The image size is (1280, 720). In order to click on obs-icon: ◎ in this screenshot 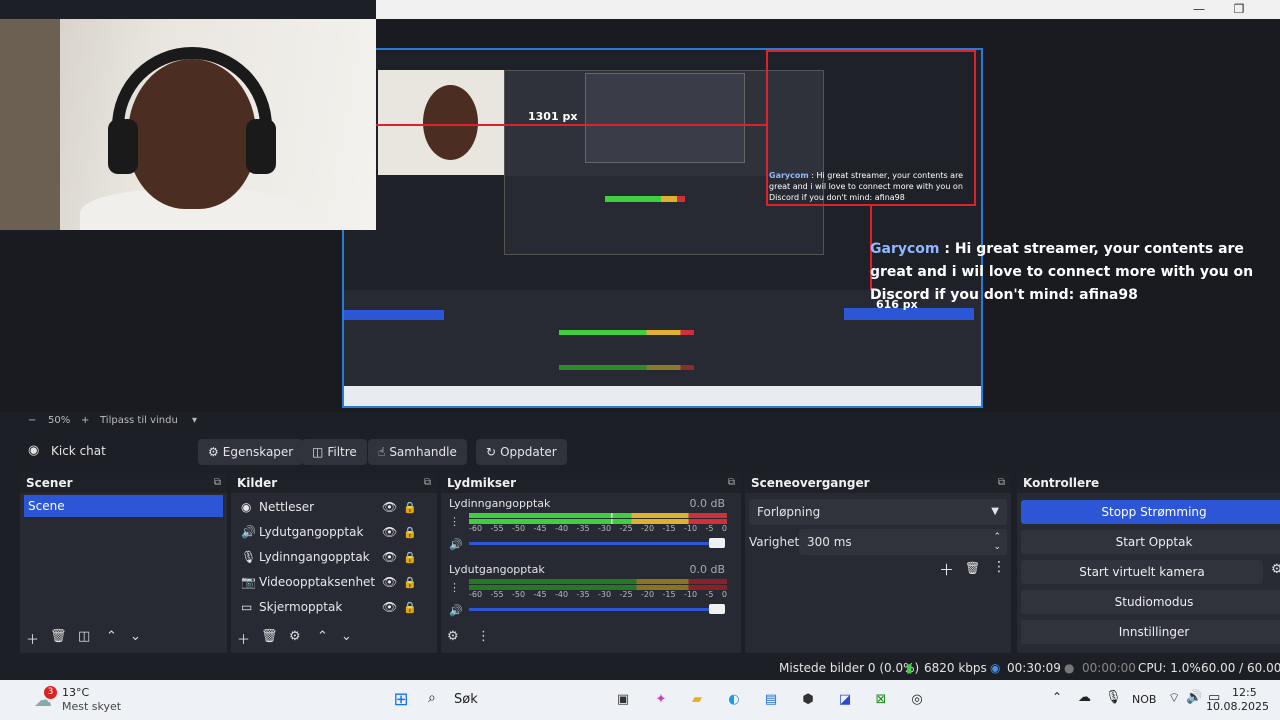, I will do `click(917, 700)`.